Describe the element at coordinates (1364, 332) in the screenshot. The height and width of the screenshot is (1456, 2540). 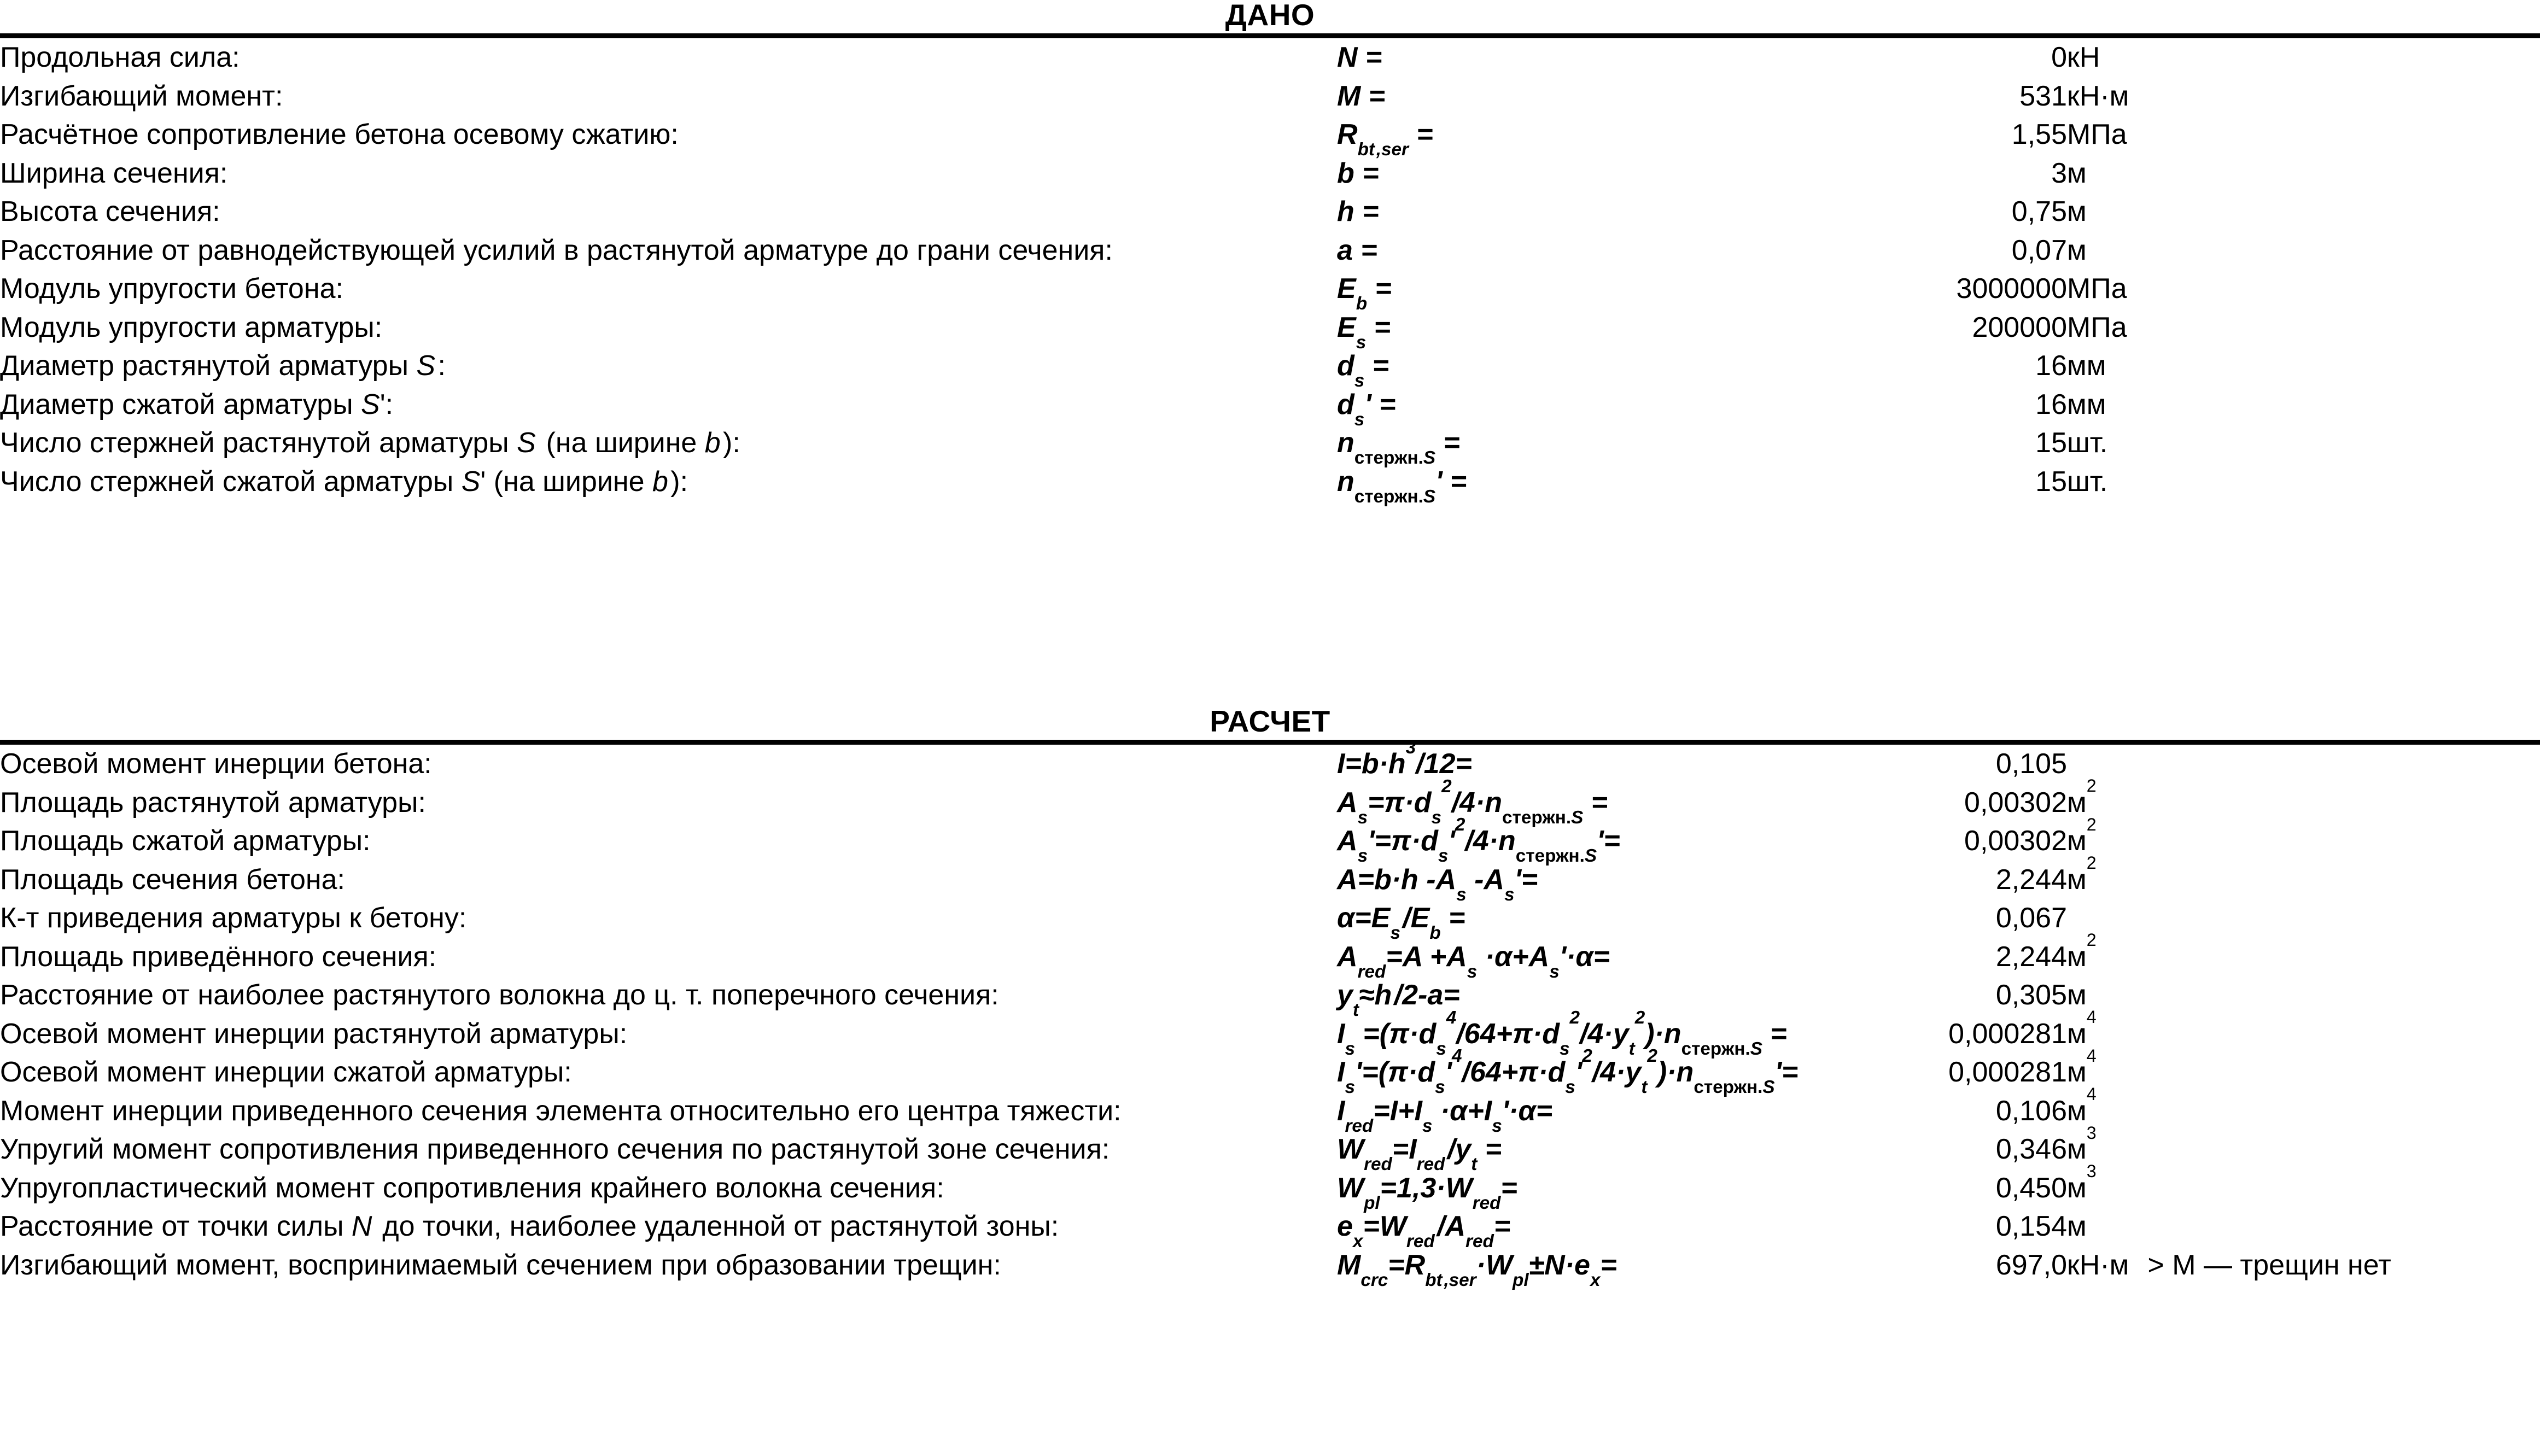
I see `given-row-symbol: Es =` at that location.